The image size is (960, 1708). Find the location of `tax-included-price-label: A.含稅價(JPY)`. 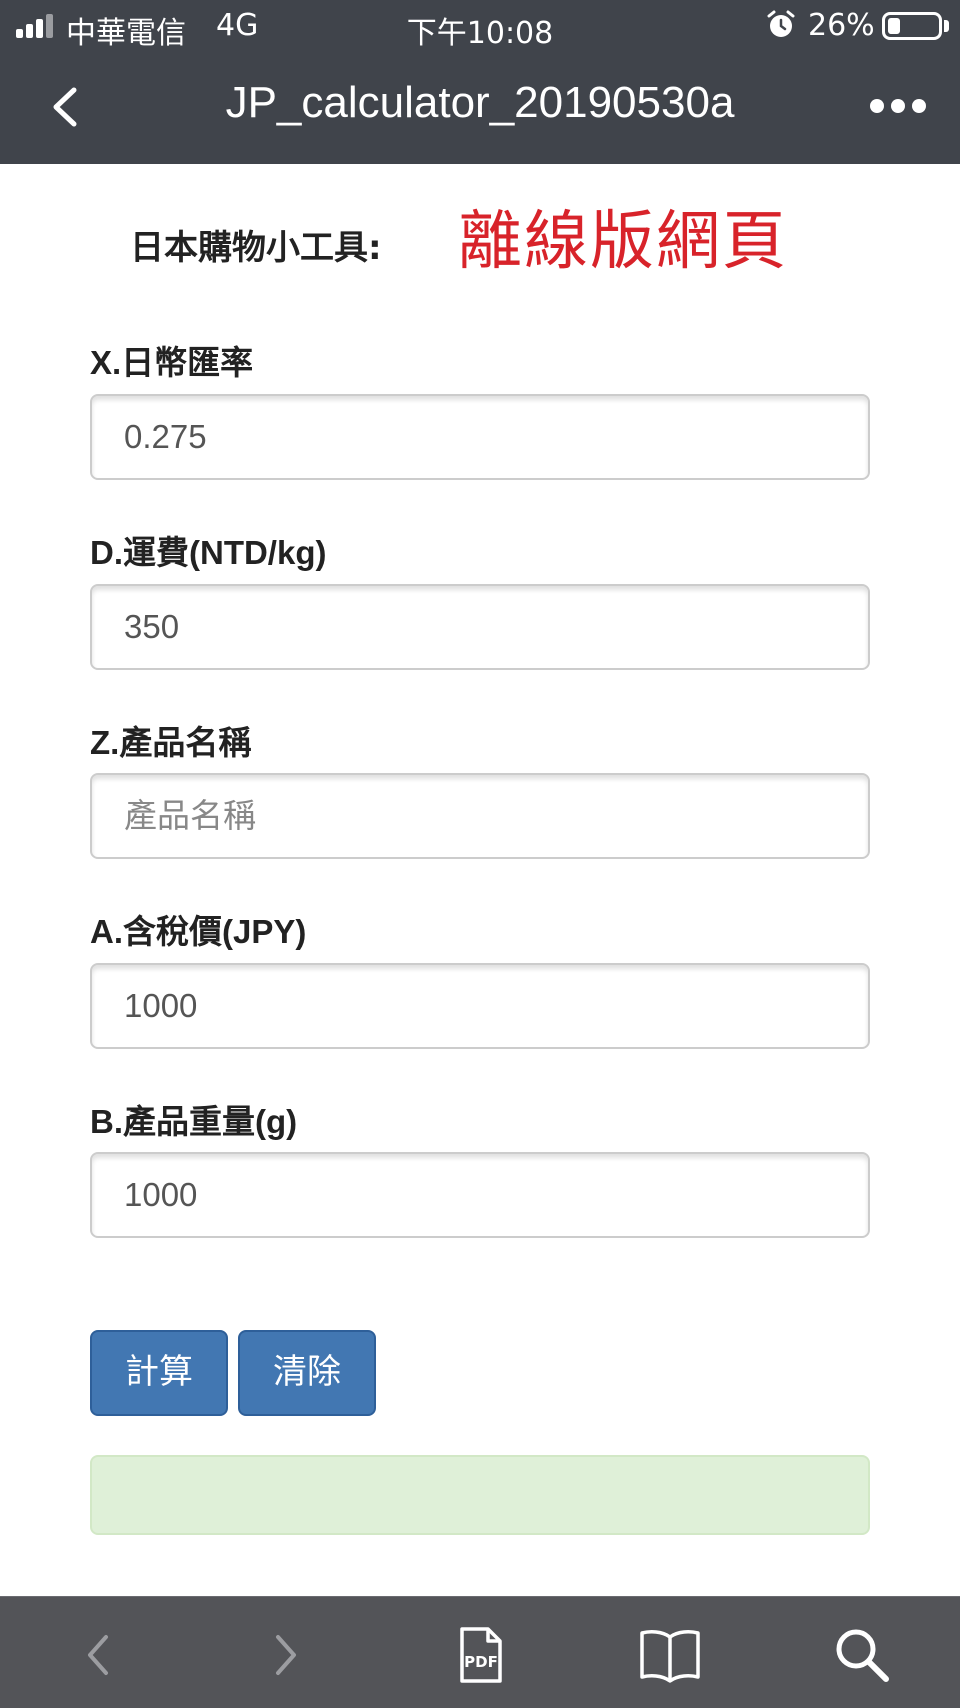

tax-included-price-label: A.含稅價(JPY) is located at coordinates (198, 931).